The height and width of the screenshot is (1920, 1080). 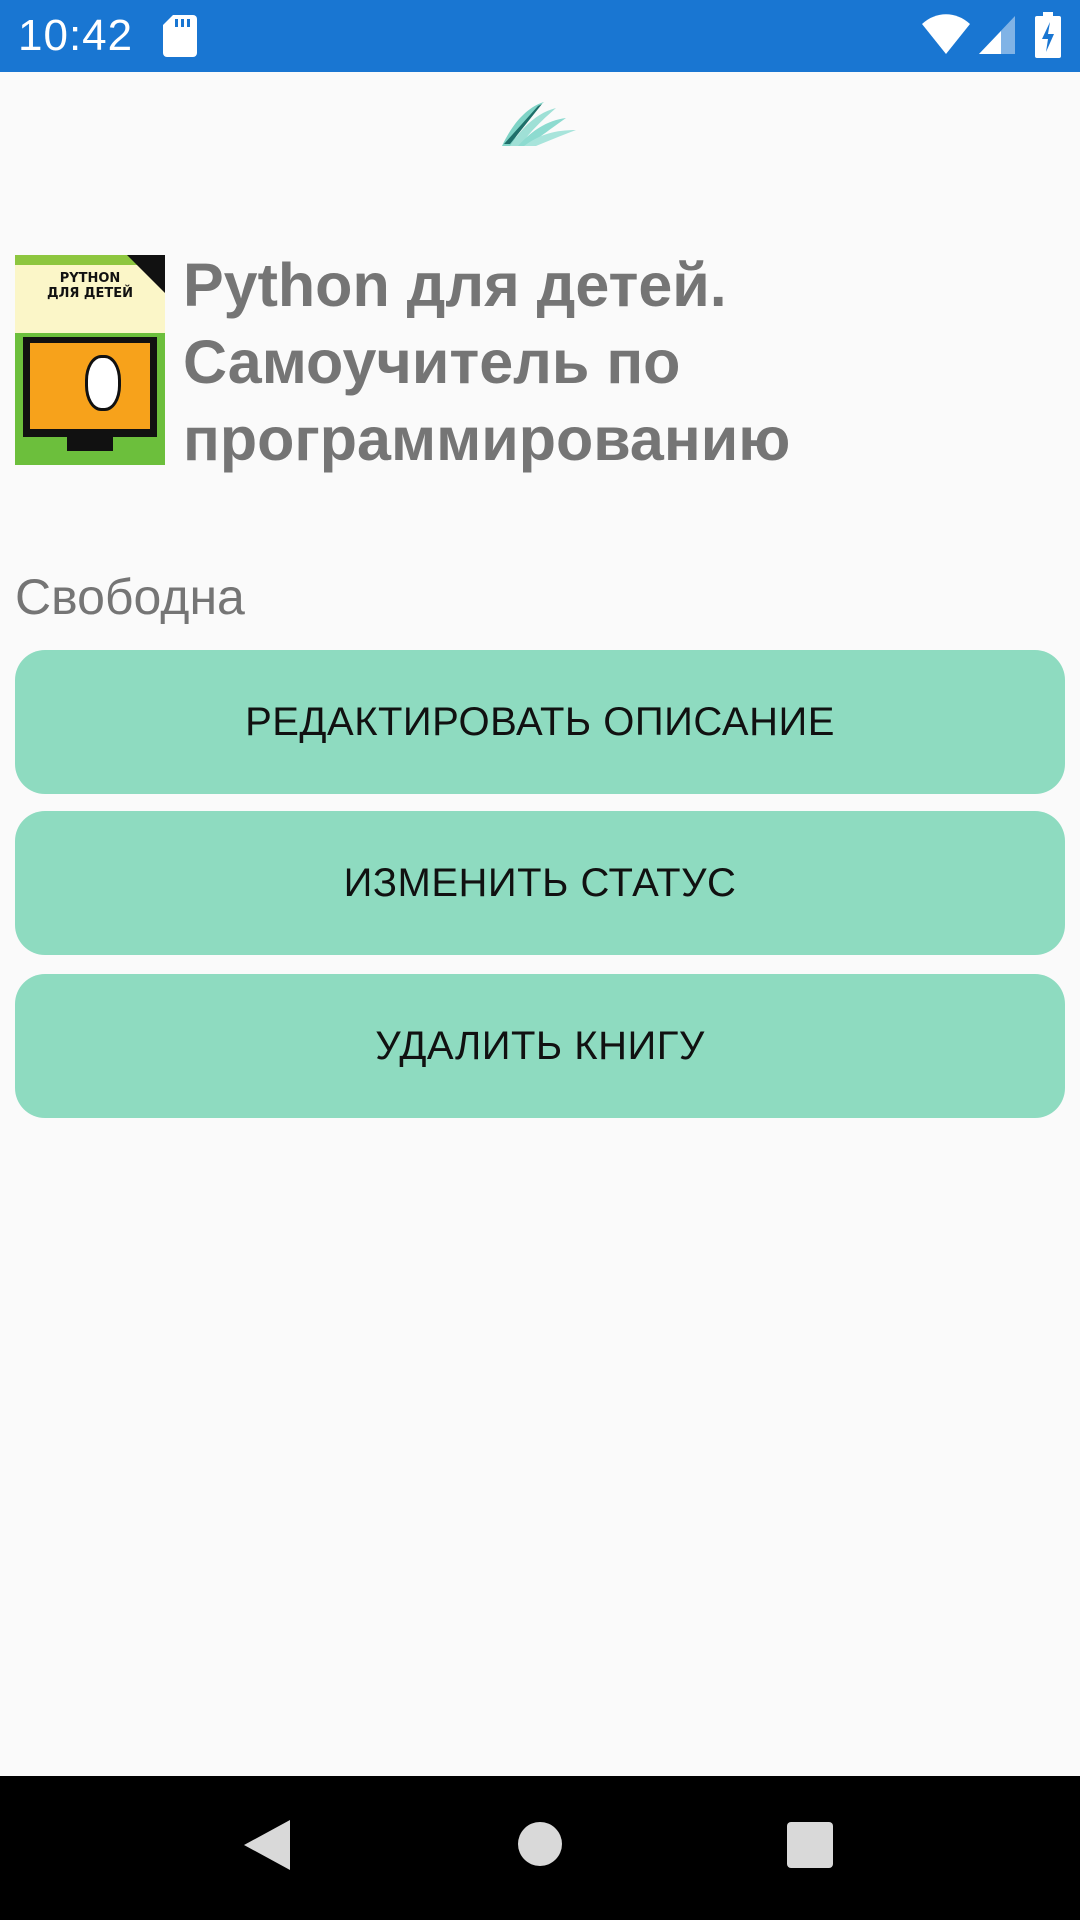 I want to click on back-icon, so click(x=267, y=1845).